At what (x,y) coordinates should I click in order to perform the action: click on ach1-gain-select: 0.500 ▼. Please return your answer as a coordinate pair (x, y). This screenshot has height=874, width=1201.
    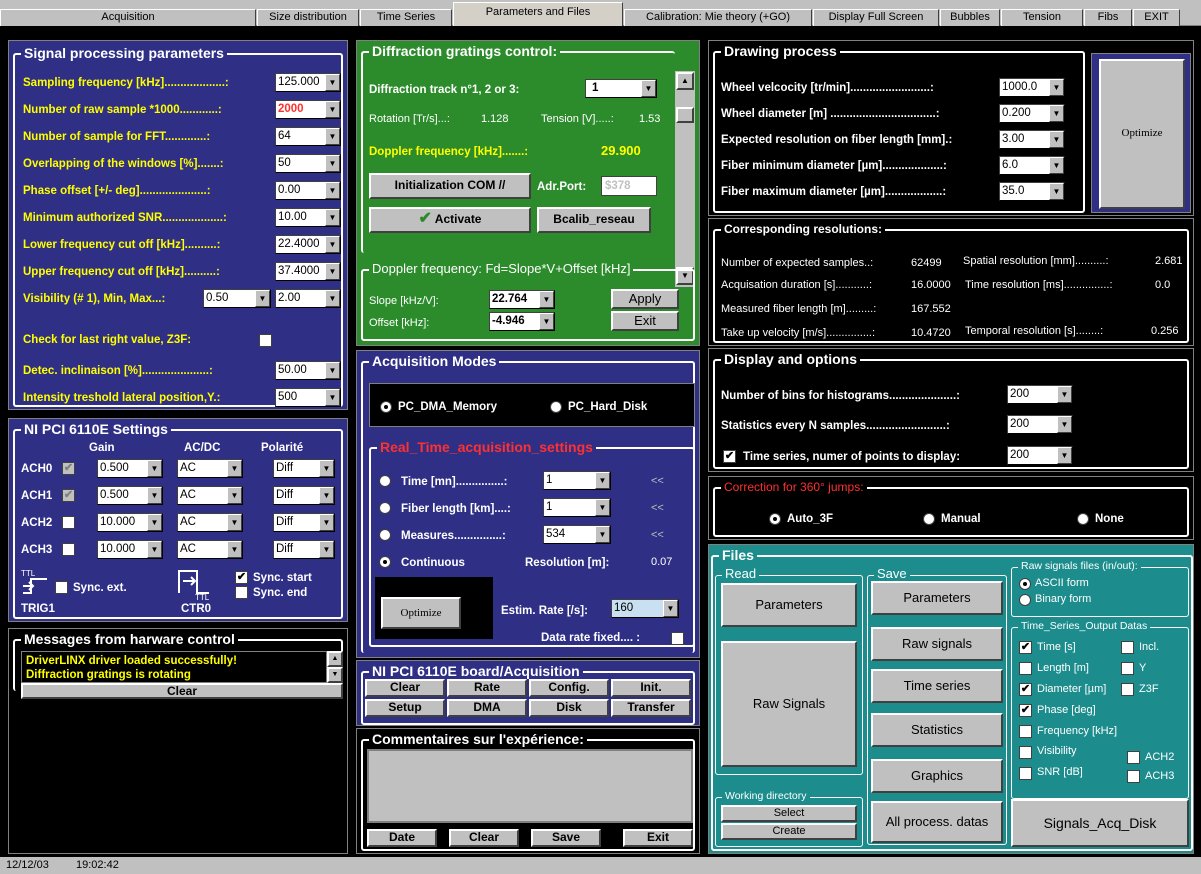
    Looking at the image, I should click on (130, 495).